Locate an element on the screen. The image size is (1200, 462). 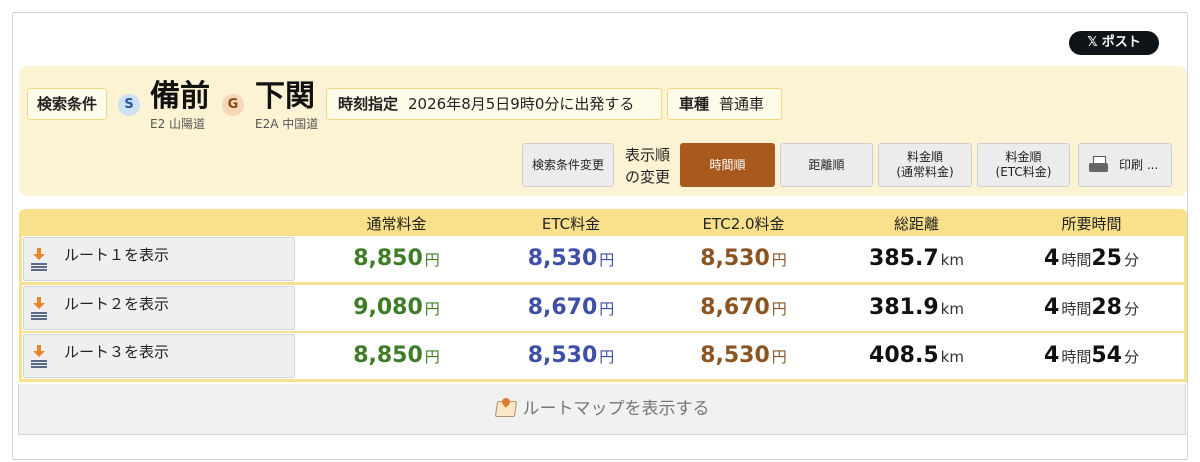
distance-cell: 385.7 km is located at coordinates (916, 258).